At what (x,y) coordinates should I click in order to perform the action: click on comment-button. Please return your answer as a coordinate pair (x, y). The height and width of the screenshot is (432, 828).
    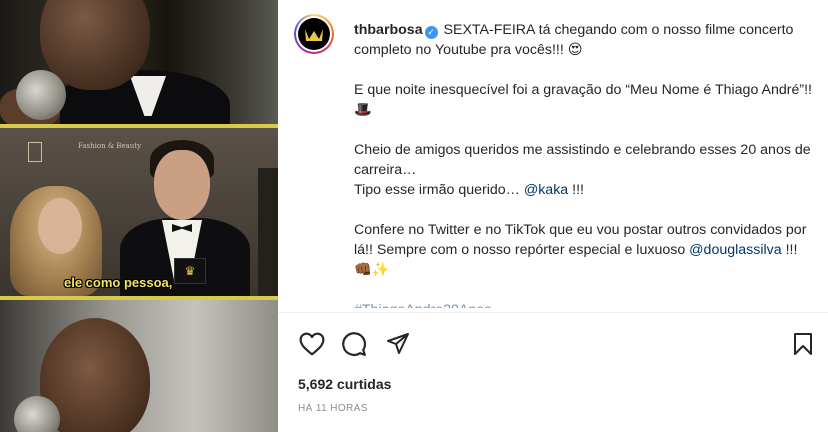
    Looking at the image, I should click on (354, 344).